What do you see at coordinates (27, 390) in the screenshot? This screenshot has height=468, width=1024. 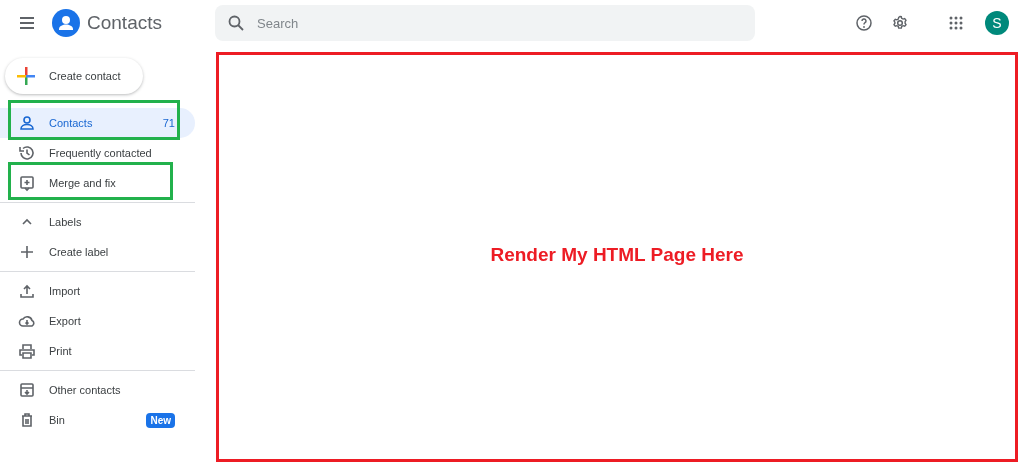 I see `archive-icon` at bounding box center [27, 390].